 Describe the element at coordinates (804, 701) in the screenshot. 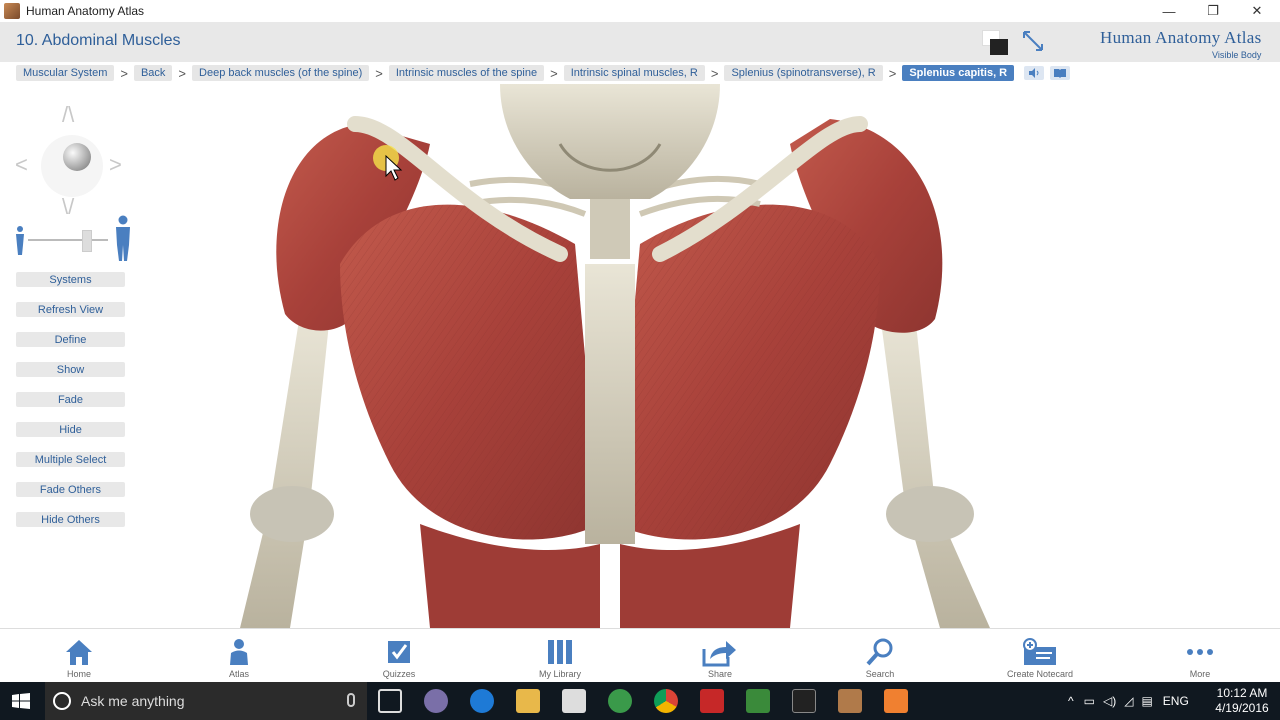

I see `terminal-icon` at that location.